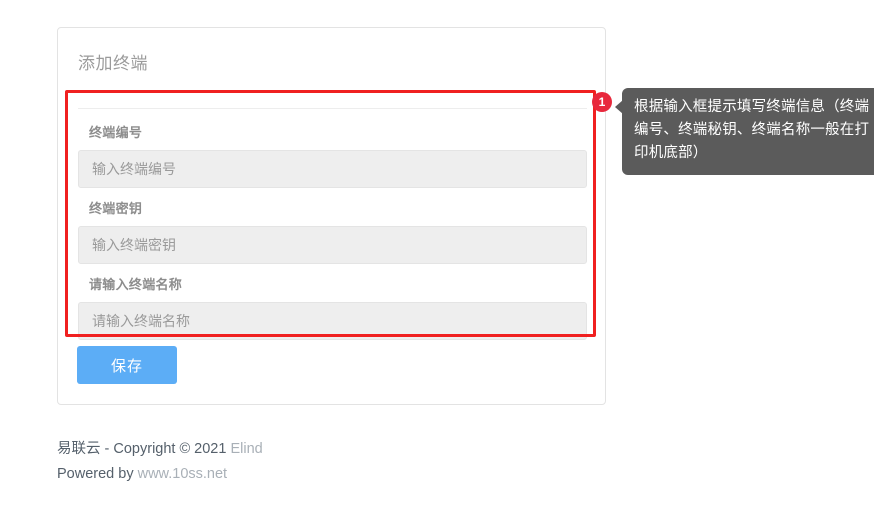  Describe the element at coordinates (113, 63) in the screenshot. I see `page-title: 添加终端` at that location.